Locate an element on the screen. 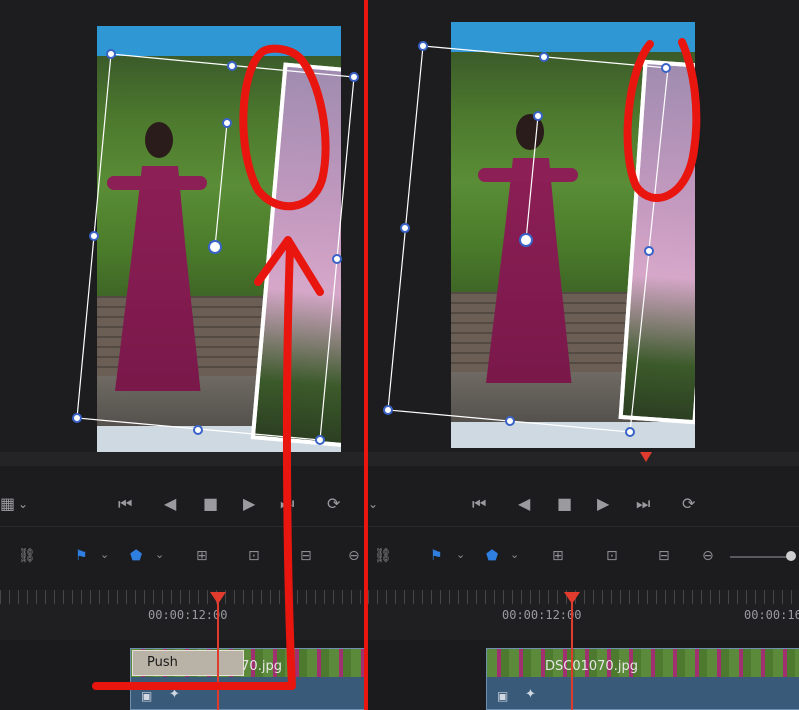  zoom-slider-knob is located at coordinates (791, 556).